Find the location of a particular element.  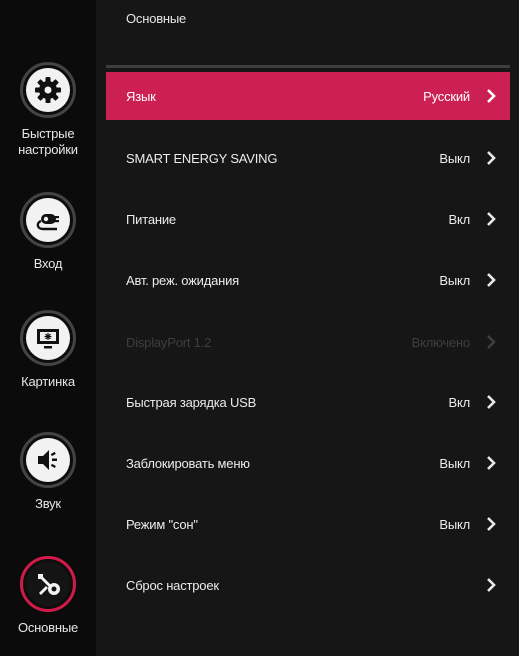

row-label: Заблокировать меню is located at coordinates (188, 463).